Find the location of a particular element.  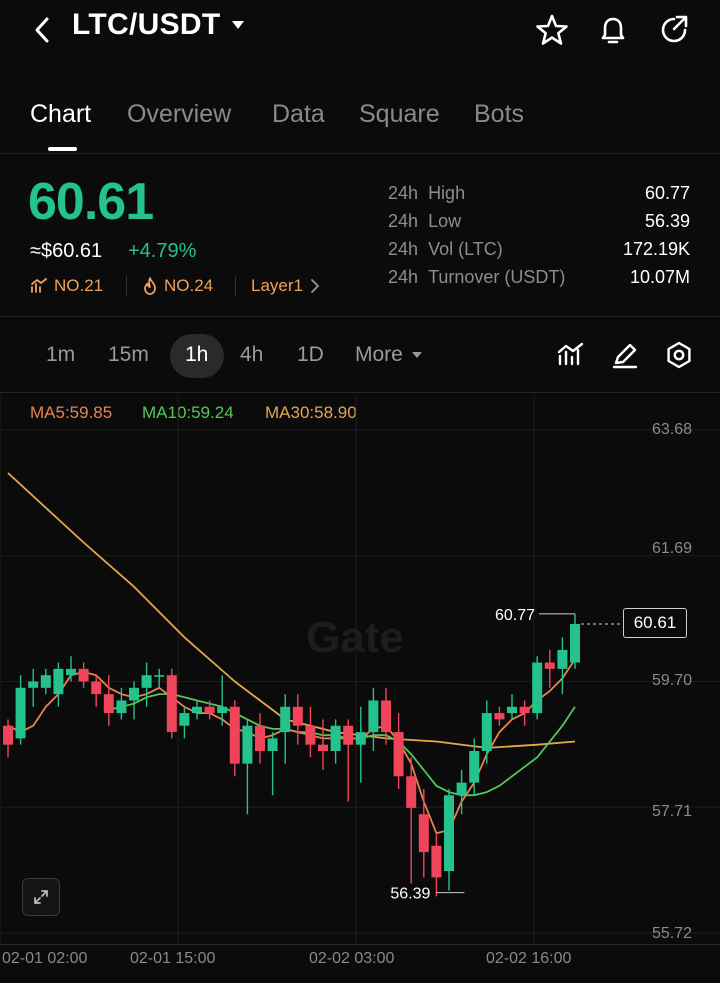

star-icon is located at coordinates (552, 29).